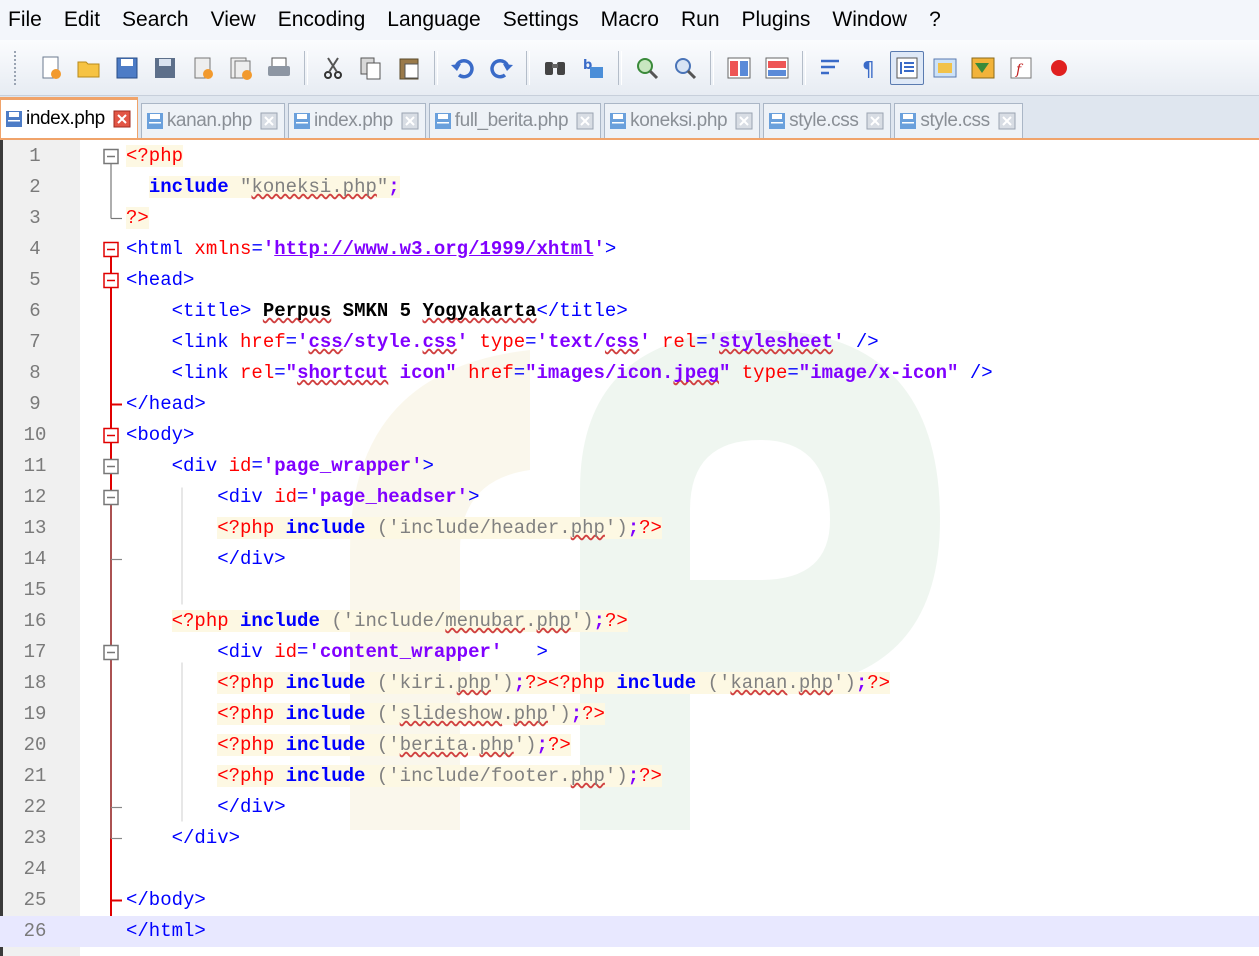  Describe the element at coordinates (631, 20) in the screenshot. I see `menu-macro: Macro` at that location.